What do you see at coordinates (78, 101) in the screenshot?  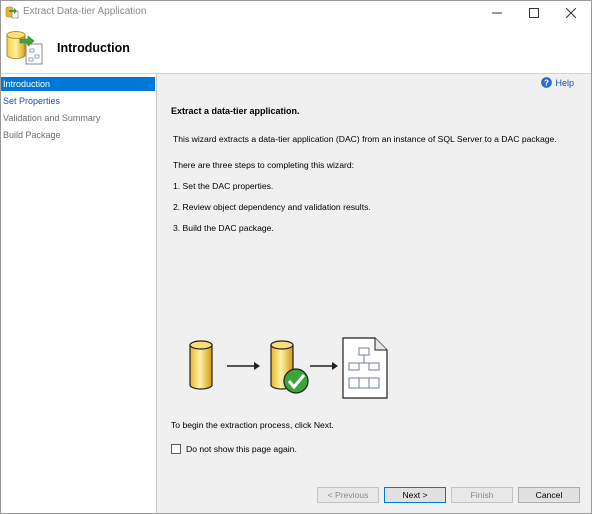 I see `nav-item-set-properties: Set Properties` at bounding box center [78, 101].